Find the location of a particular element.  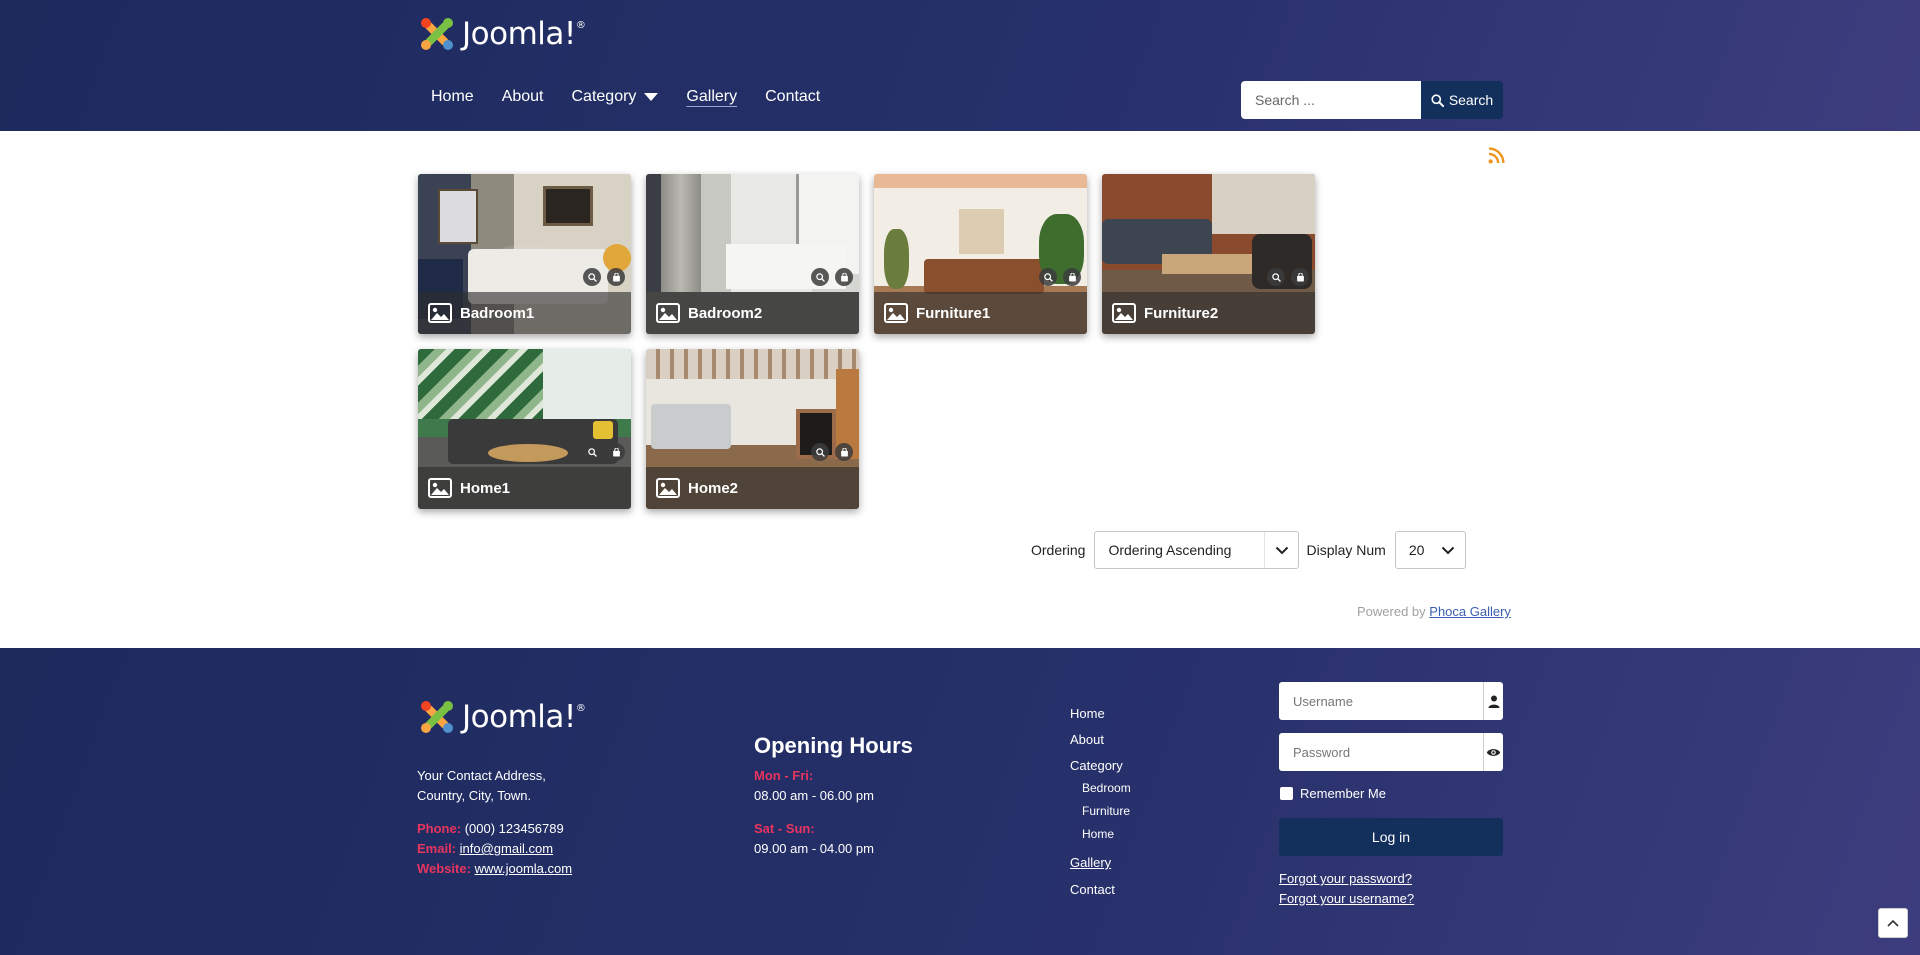

nav-contact-label: Contact is located at coordinates (793, 96).